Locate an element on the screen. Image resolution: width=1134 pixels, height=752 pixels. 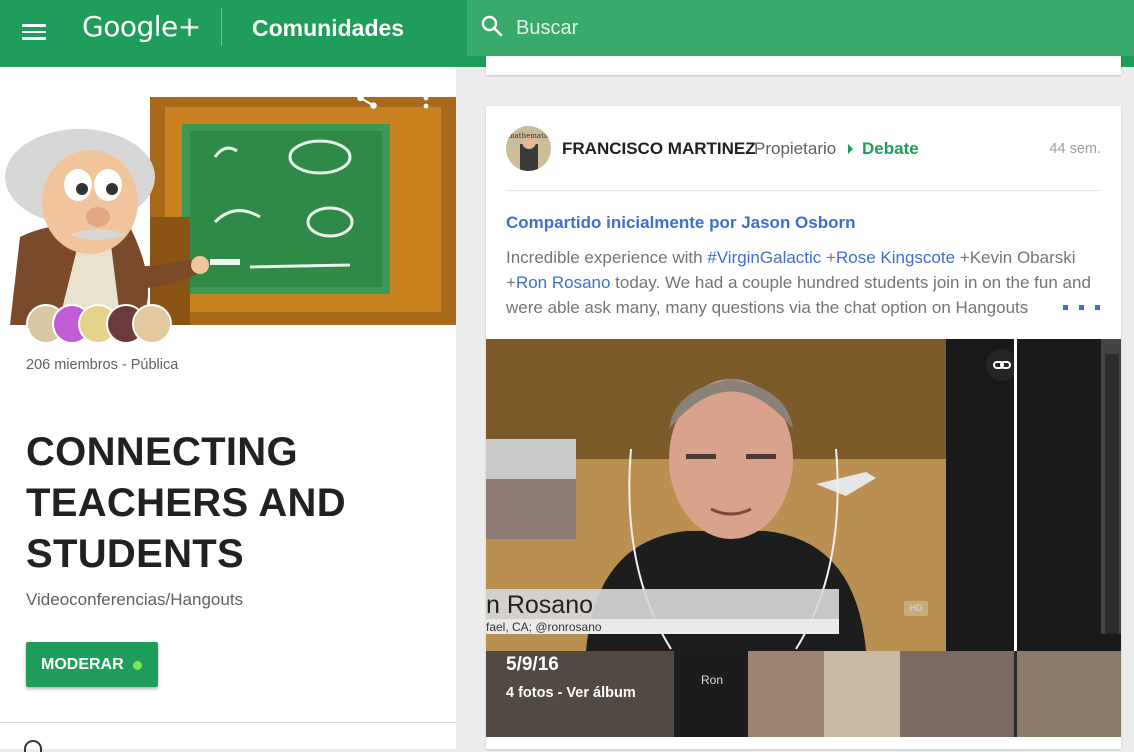
community-cover-image is located at coordinates (228, 196).